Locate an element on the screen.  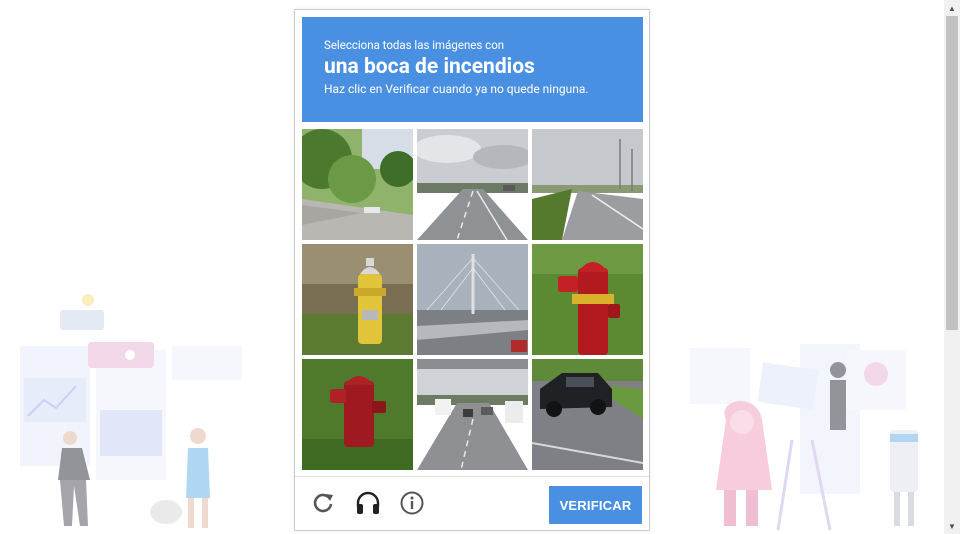
instruction-target: una boca de incendios is located at coordinates (429, 67).